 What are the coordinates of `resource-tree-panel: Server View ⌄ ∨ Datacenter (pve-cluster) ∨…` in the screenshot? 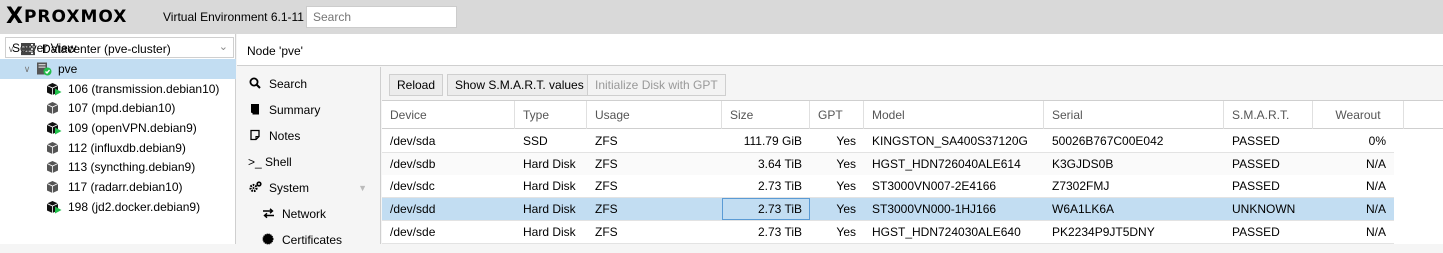 It's located at (118, 139).